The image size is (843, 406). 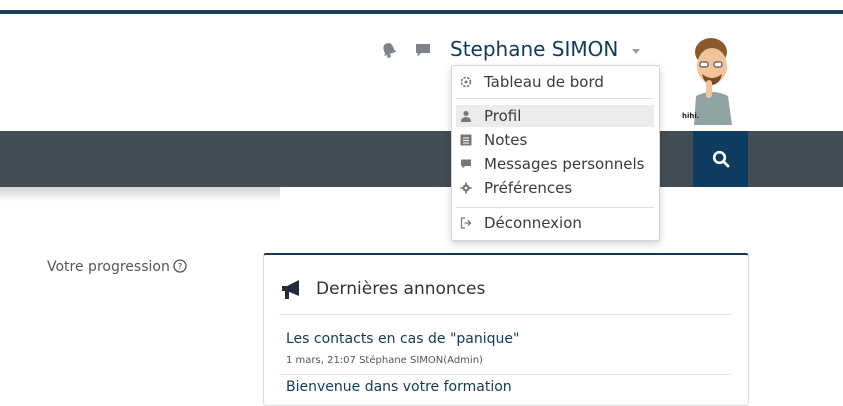 I want to click on menu-item-profile: Profil, so click(x=555, y=116).